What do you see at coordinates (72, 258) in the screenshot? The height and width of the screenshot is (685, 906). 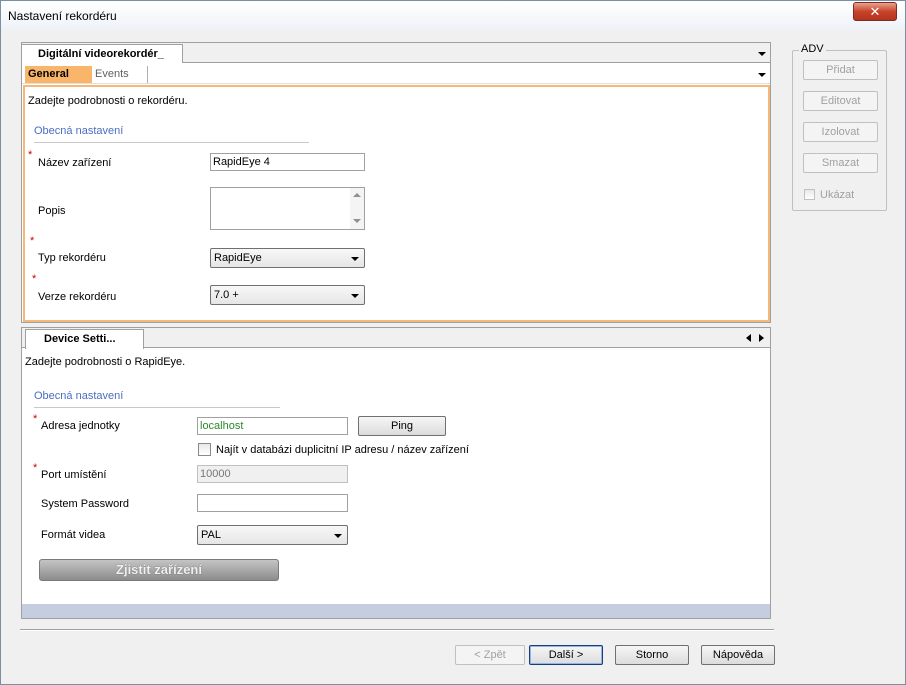 I see `recorder-type-label: Typ rekordéru` at bounding box center [72, 258].